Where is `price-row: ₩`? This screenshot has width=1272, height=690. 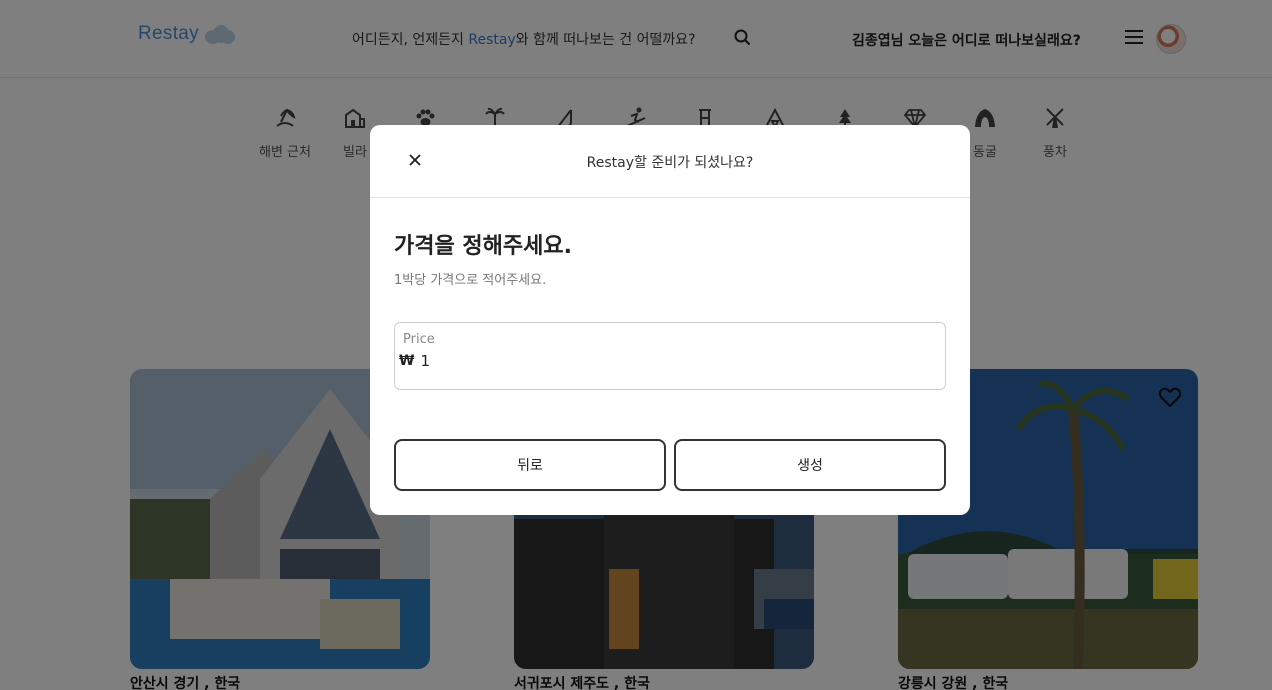 price-row: ₩ is located at coordinates (660, 361).